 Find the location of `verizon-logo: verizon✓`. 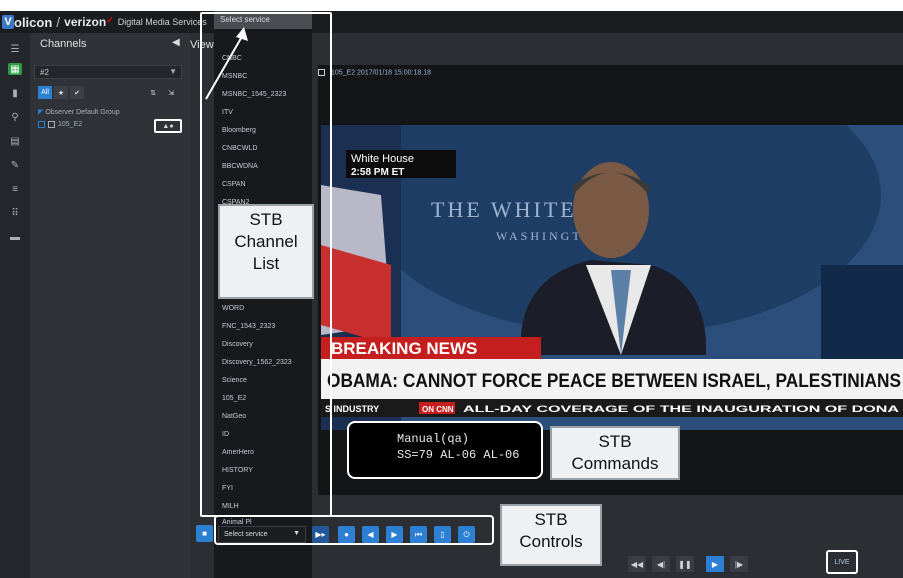

verizon-logo: verizon✓ is located at coordinates (89, 22).